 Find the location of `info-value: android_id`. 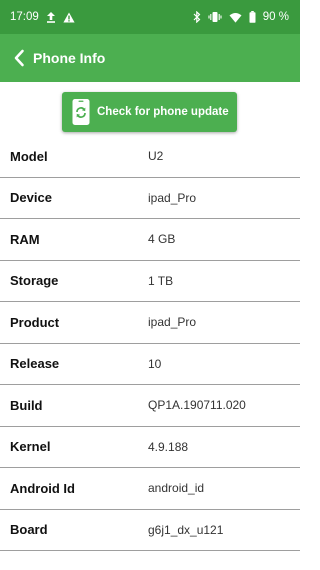

info-value: android_id is located at coordinates (176, 488).